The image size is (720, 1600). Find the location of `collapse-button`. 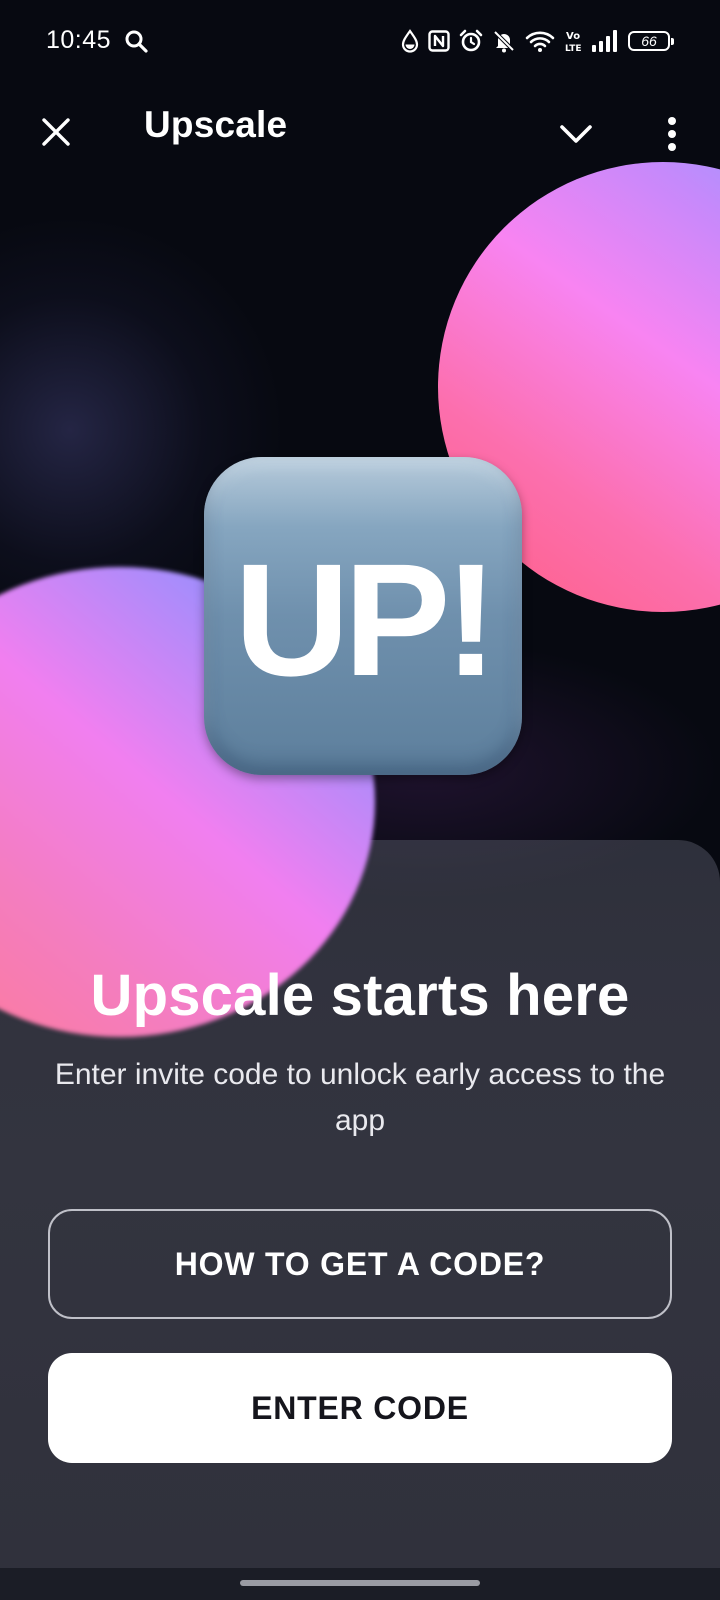

collapse-button is located at coordinates (576, 134).